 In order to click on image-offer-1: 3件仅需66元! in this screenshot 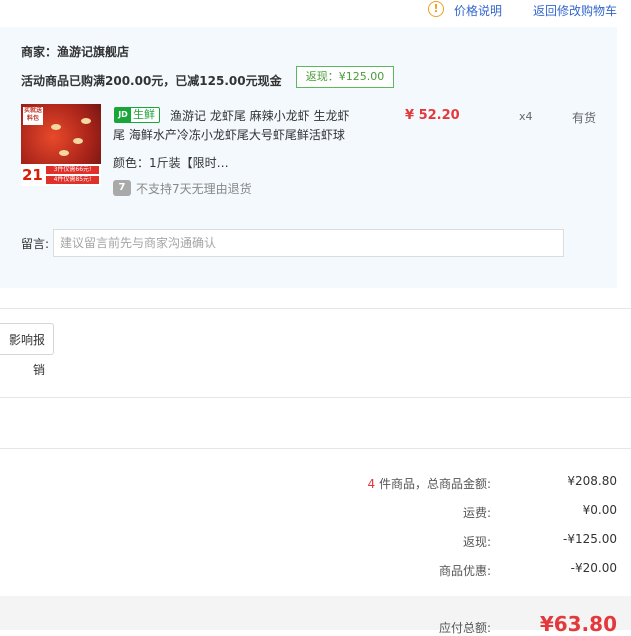, I will do `click(72, 170)`.